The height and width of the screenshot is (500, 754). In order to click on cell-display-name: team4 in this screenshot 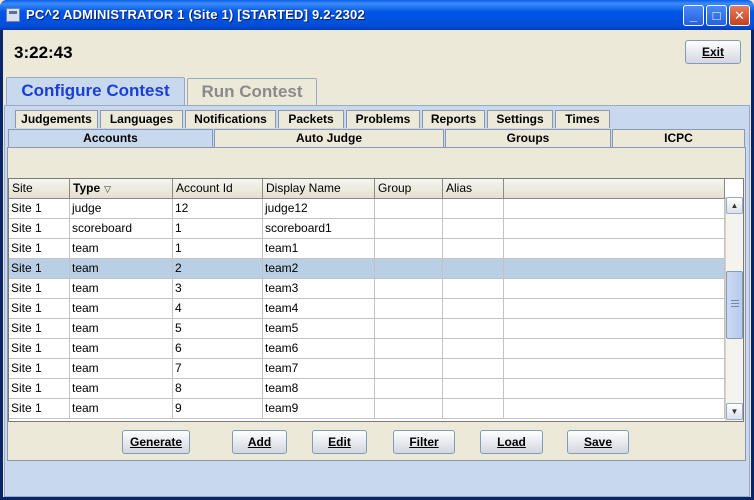, I will do `click(319, 309)`.